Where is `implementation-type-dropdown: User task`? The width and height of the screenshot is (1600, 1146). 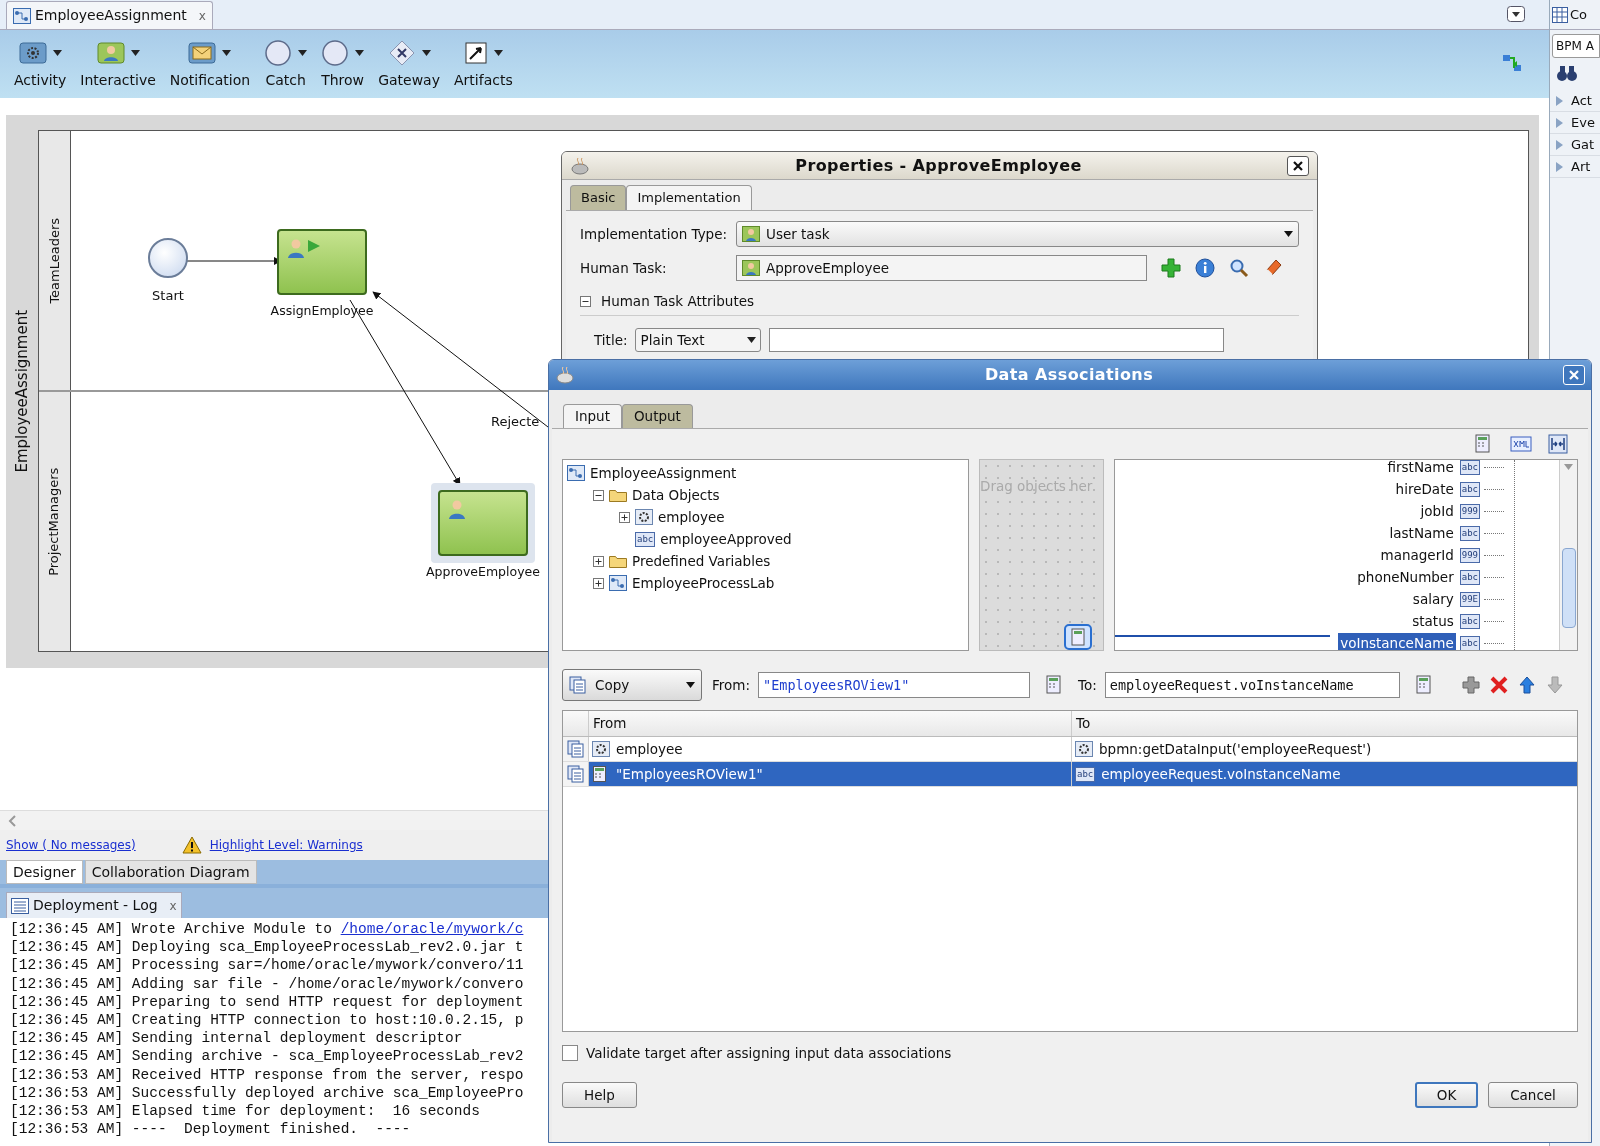
implementation-type-dropdown: User task is located at coordinates (1017, 234).